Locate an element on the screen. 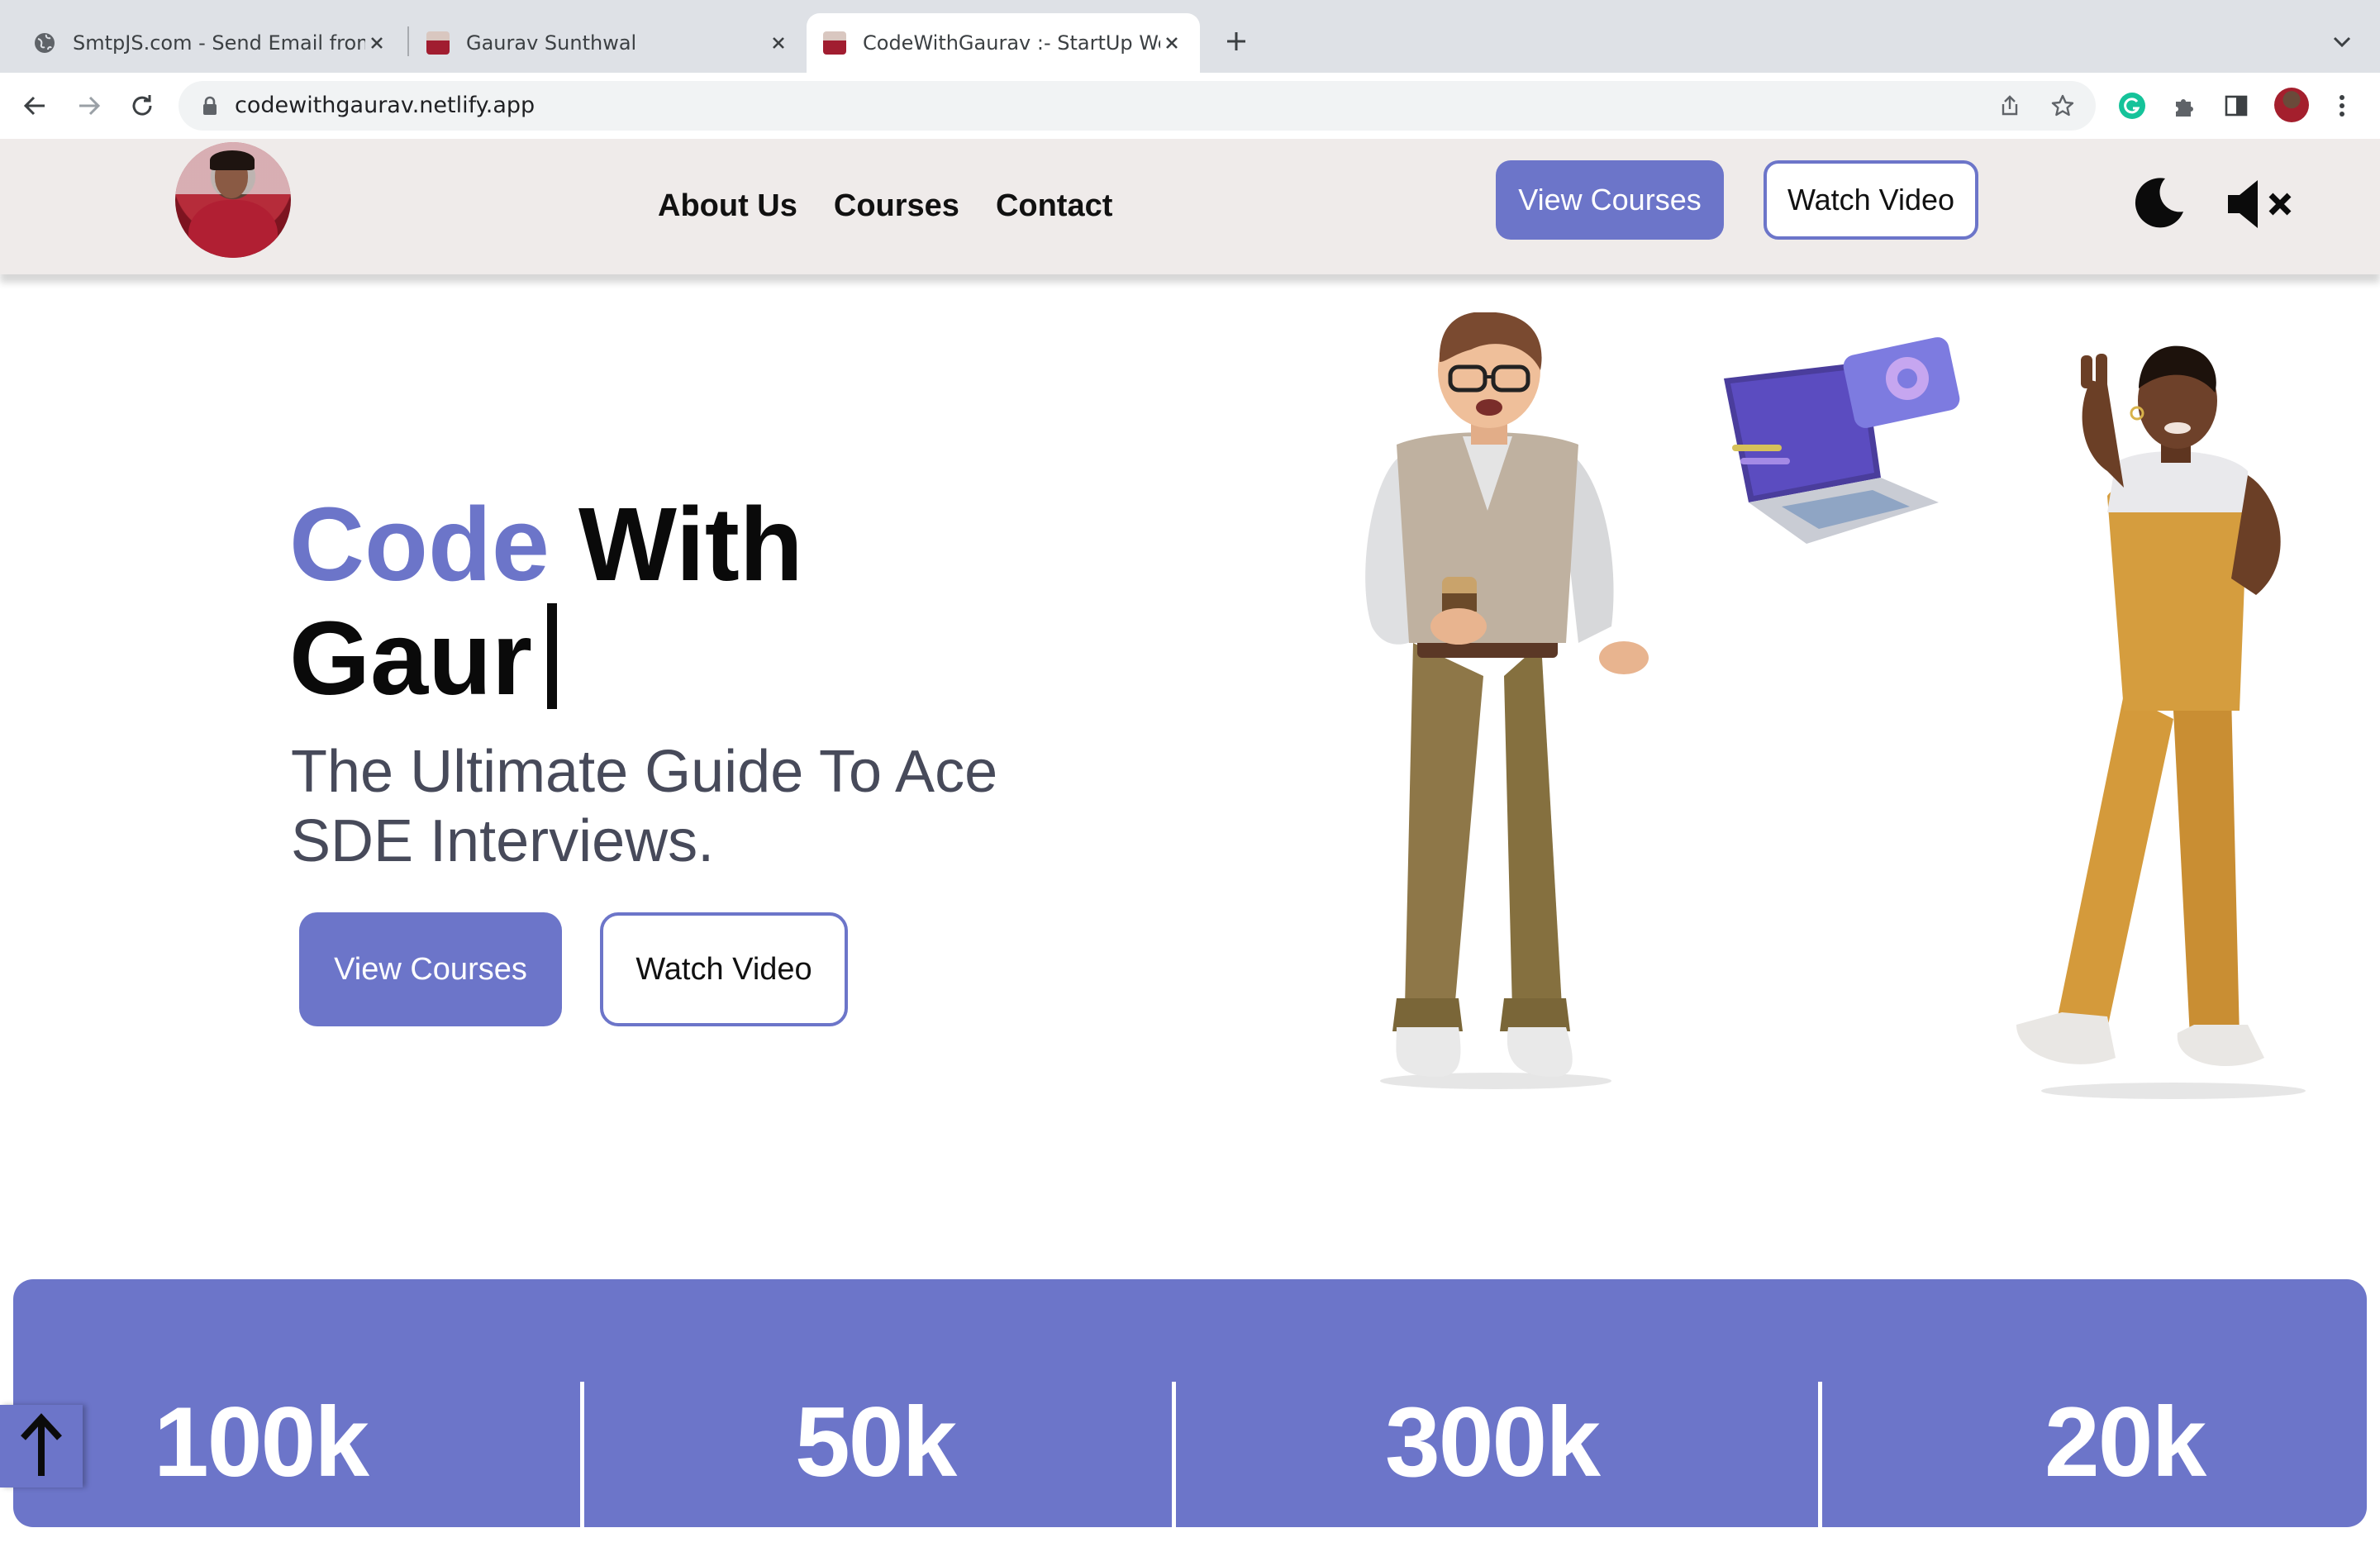 This screenshot has width=2380, height=1547. stat-value: 100k is located at coordinates (261, 1442).